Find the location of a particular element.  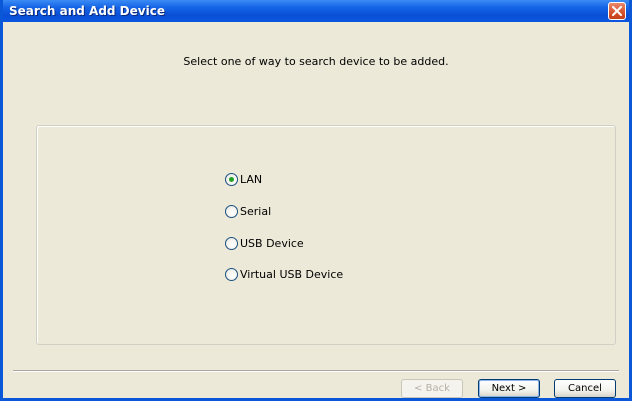

radio-label-virtual-usb-device: Virtual USB Device is located at coordinates (292, 274).